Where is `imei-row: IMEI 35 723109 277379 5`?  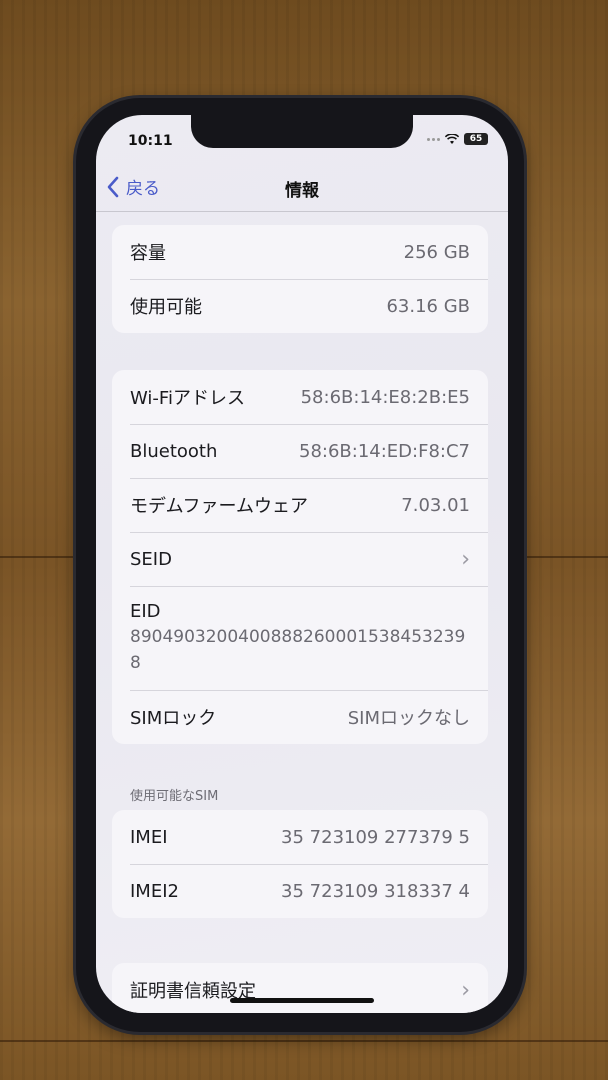 imei-row: IMEI 35 723109 277379 5 is located at coordinates (300, 837).